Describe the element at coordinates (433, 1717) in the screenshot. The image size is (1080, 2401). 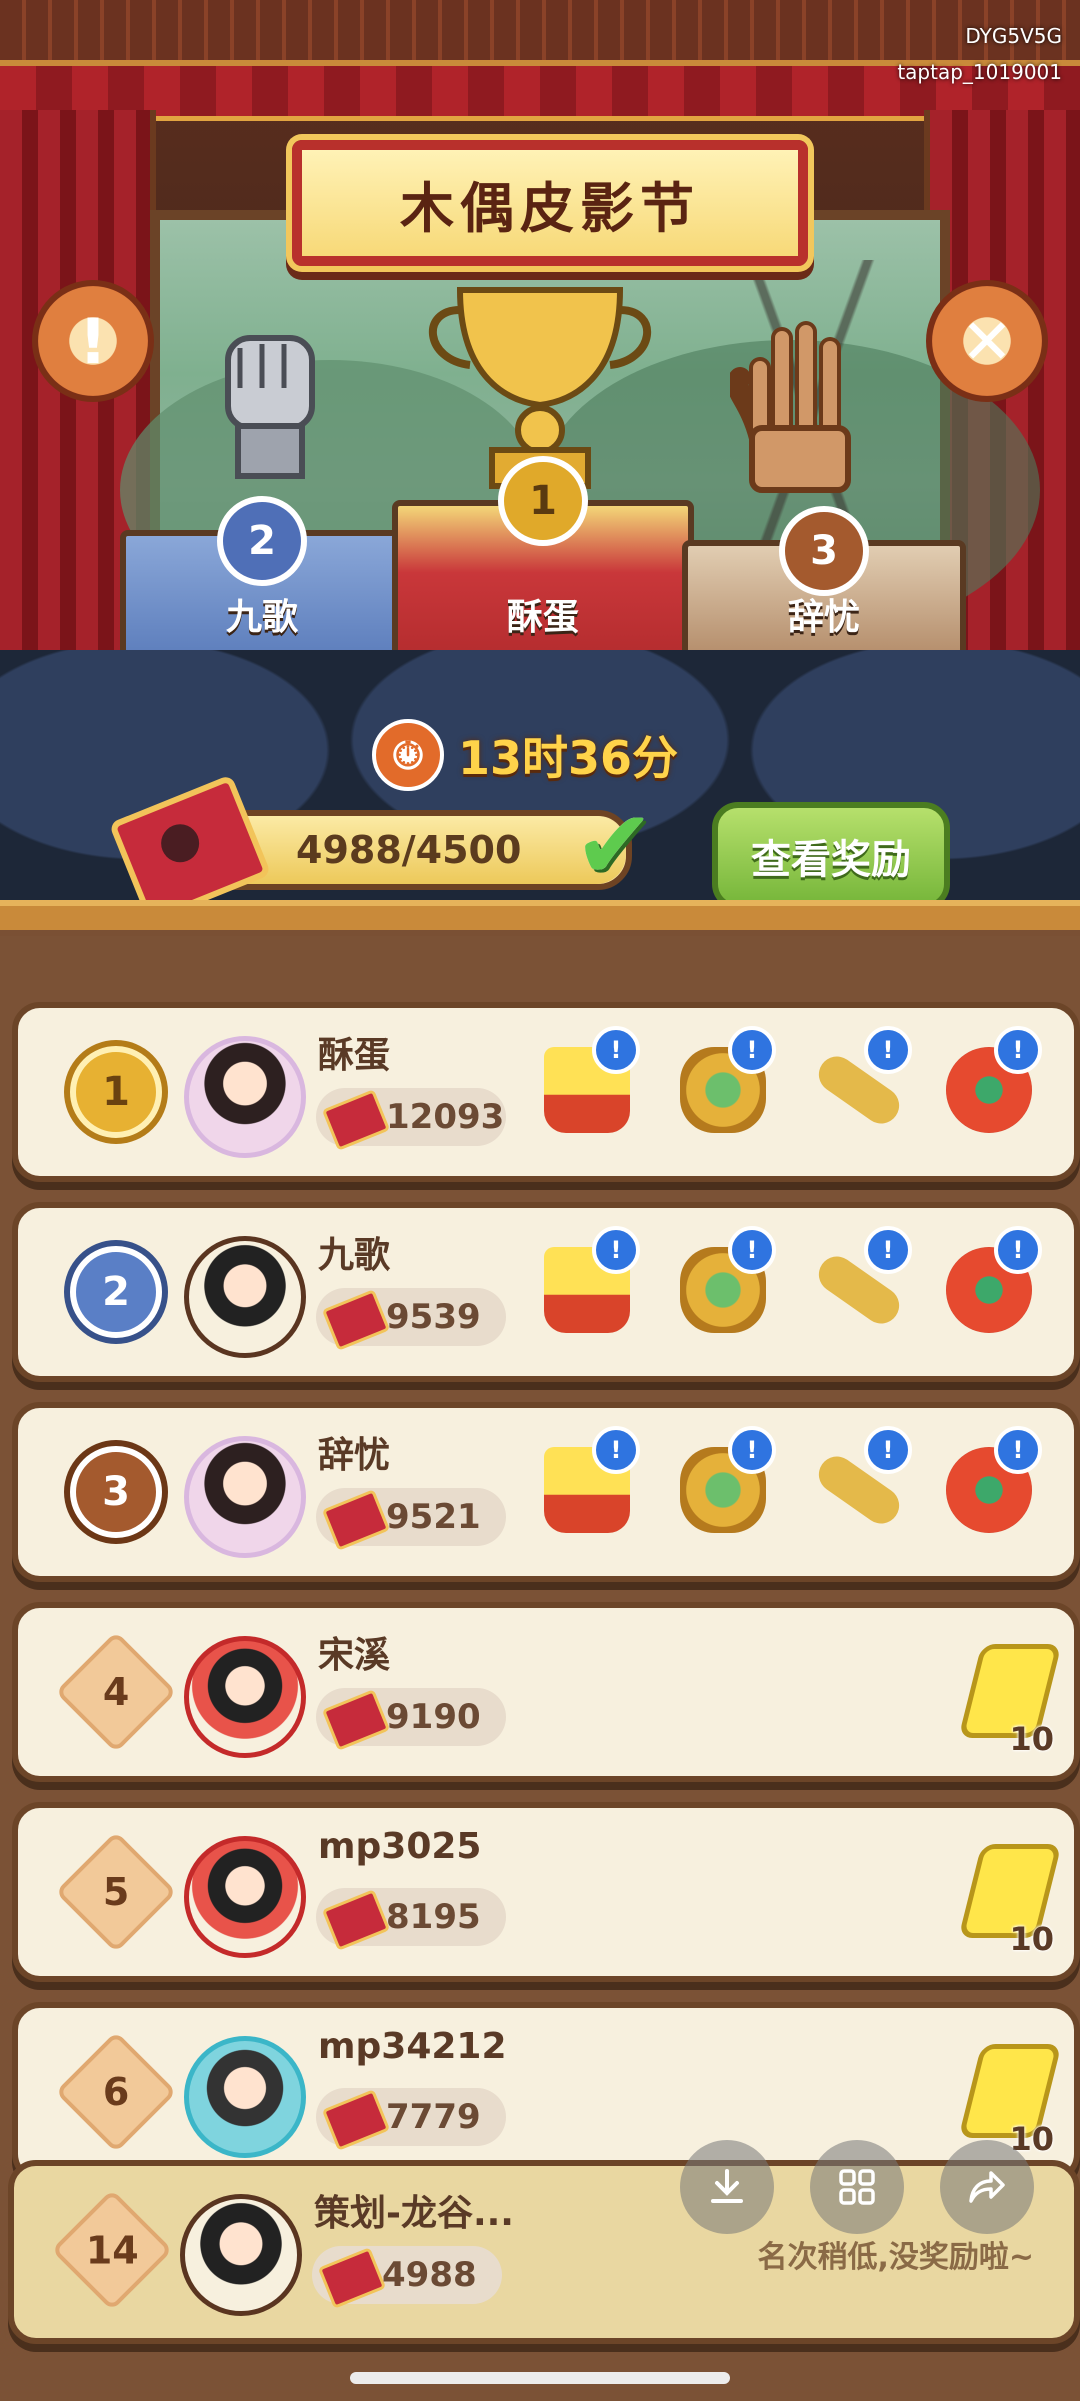
I see `score-value: 9190` at that location.